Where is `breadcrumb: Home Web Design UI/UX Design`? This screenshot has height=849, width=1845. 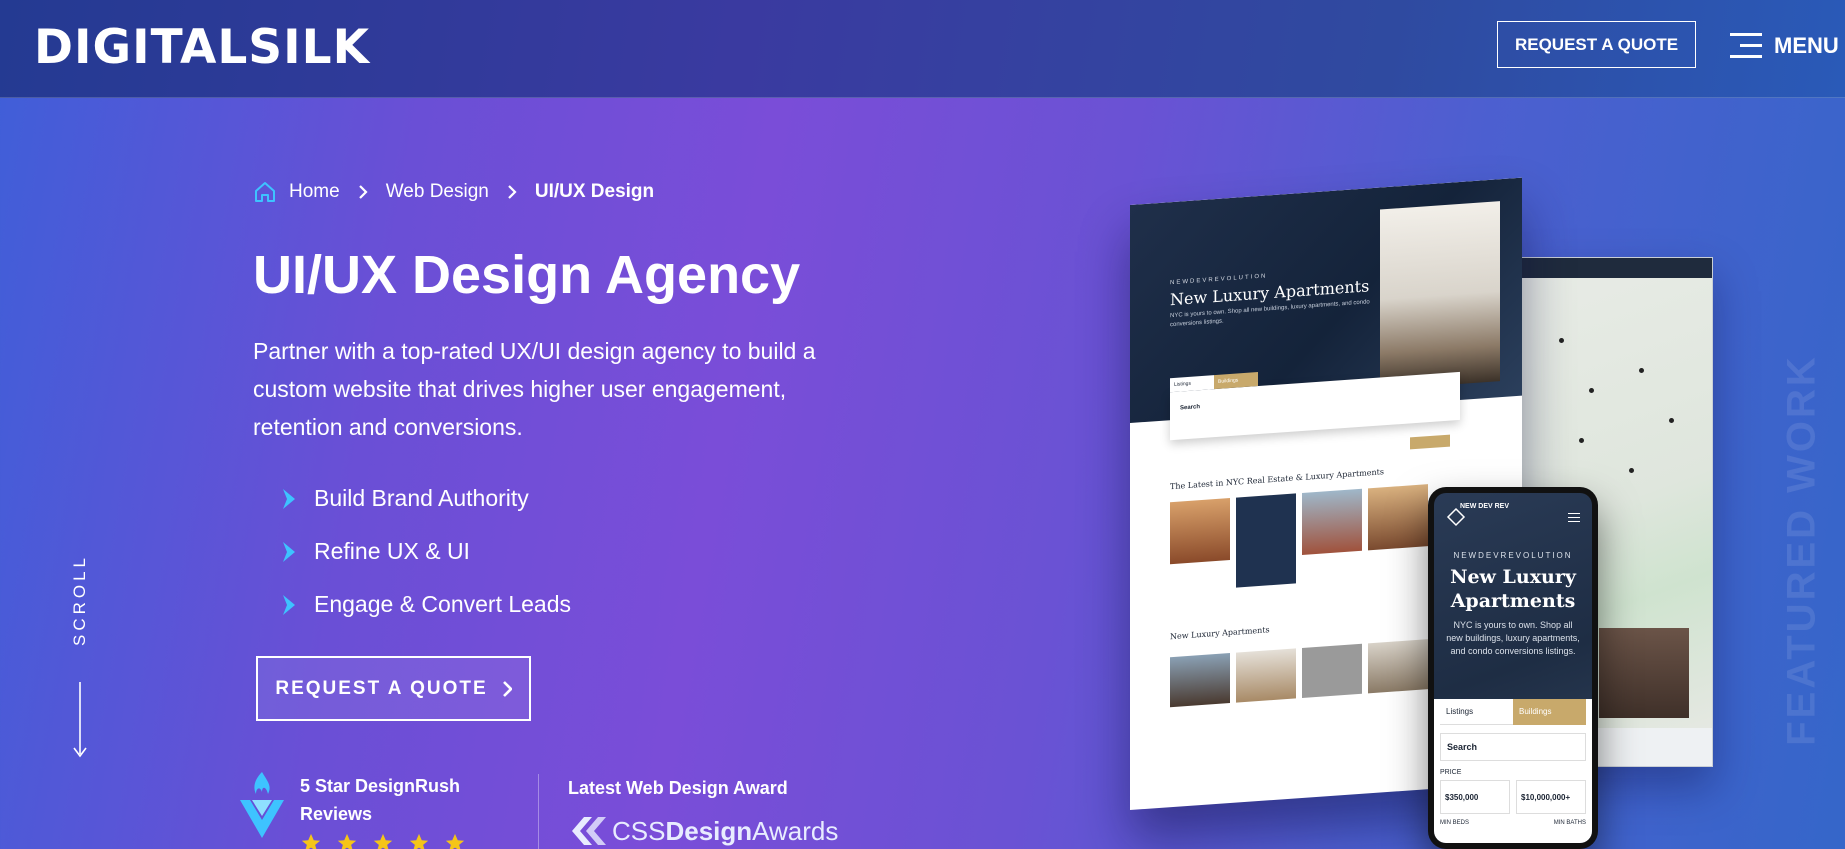 breadcrumb: Home Web Design UI/UX Design is located at coordinates (453, 192).